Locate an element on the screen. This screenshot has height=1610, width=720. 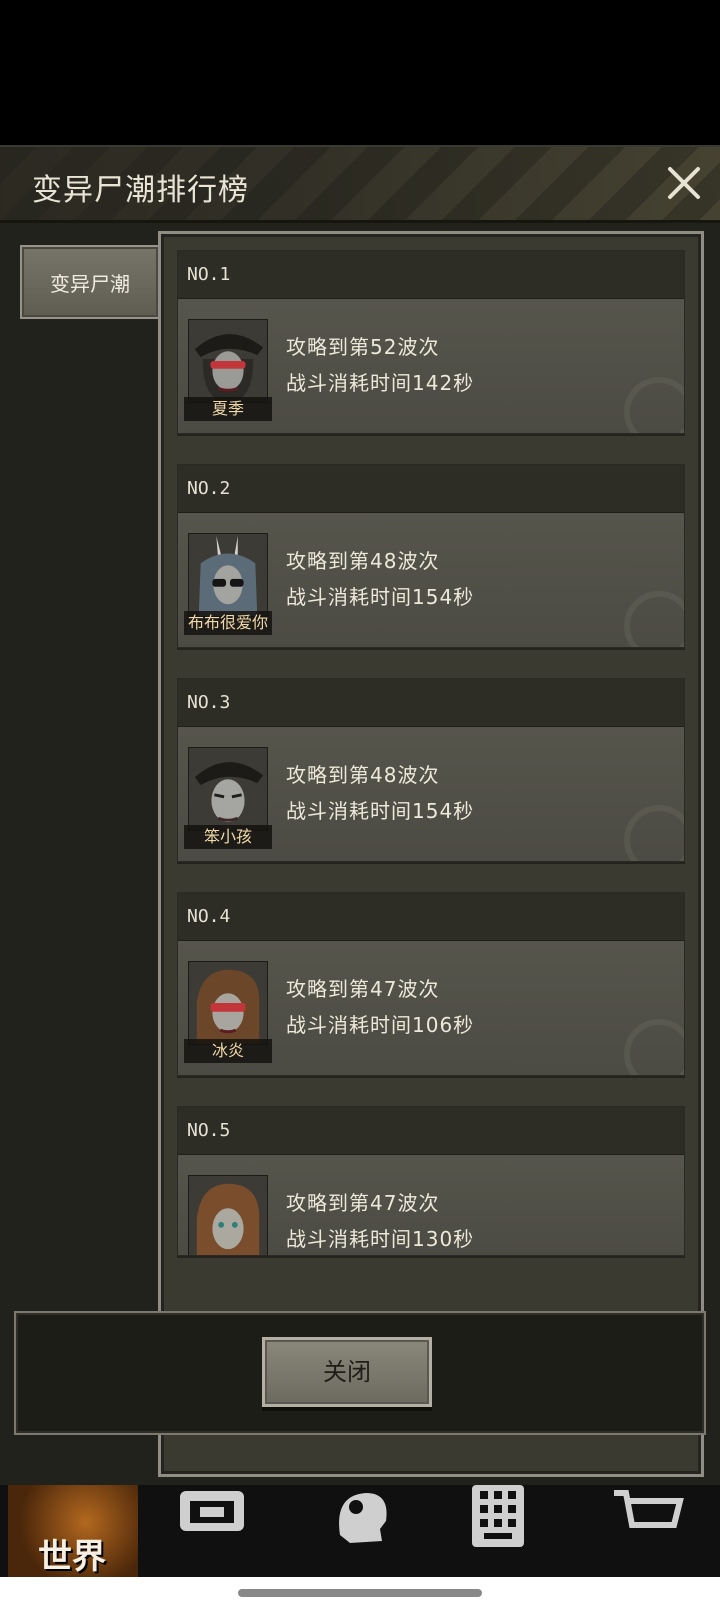
modal-title: 变异尸潮排行榜 is located at coordinates (140, 190).